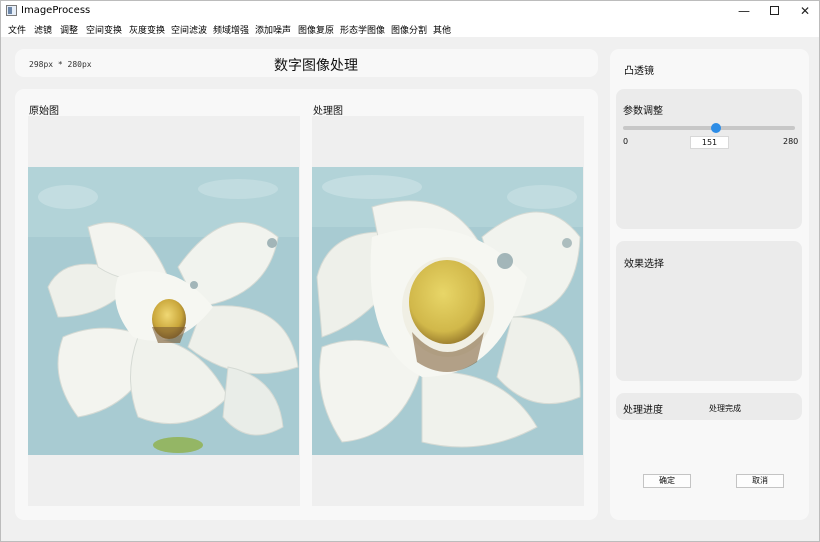  What do you see at coordinates (725, 408) in the screenshot?
I see `progress-status: 处理完成` at bounding box center [725, 408].